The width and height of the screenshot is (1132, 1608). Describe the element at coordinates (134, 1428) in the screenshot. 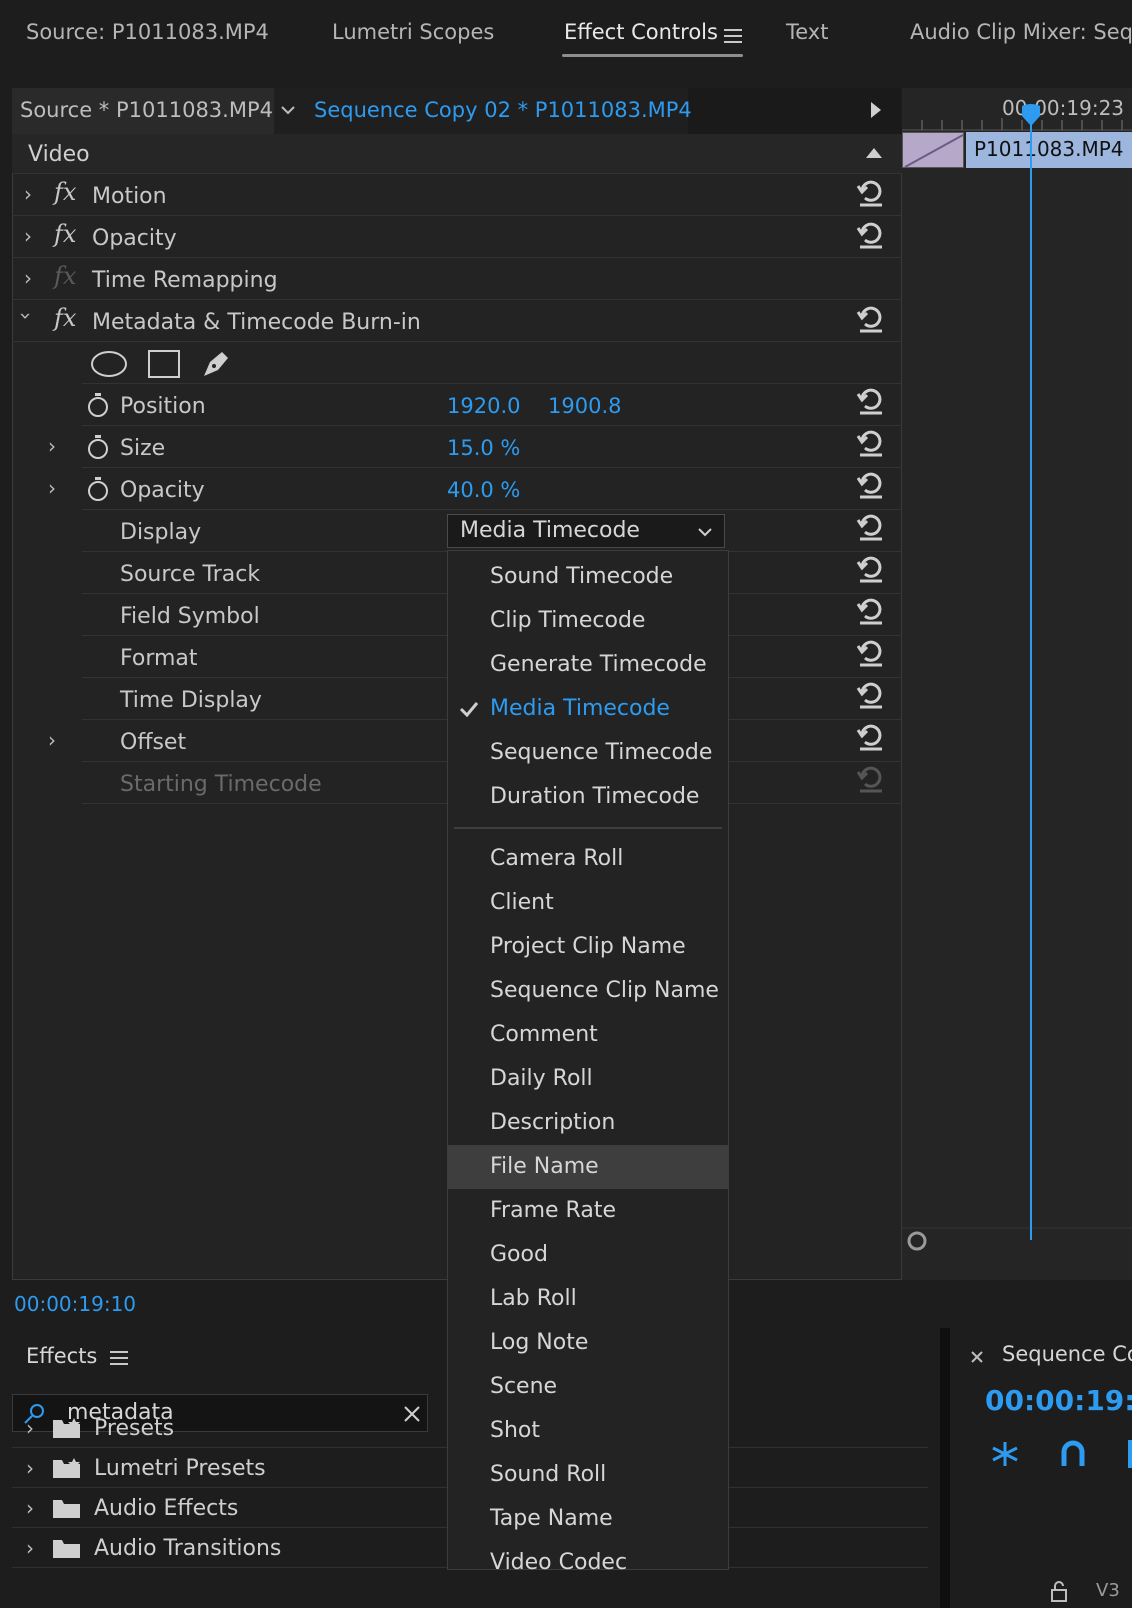

I see `folder-label: Presets` at that location.